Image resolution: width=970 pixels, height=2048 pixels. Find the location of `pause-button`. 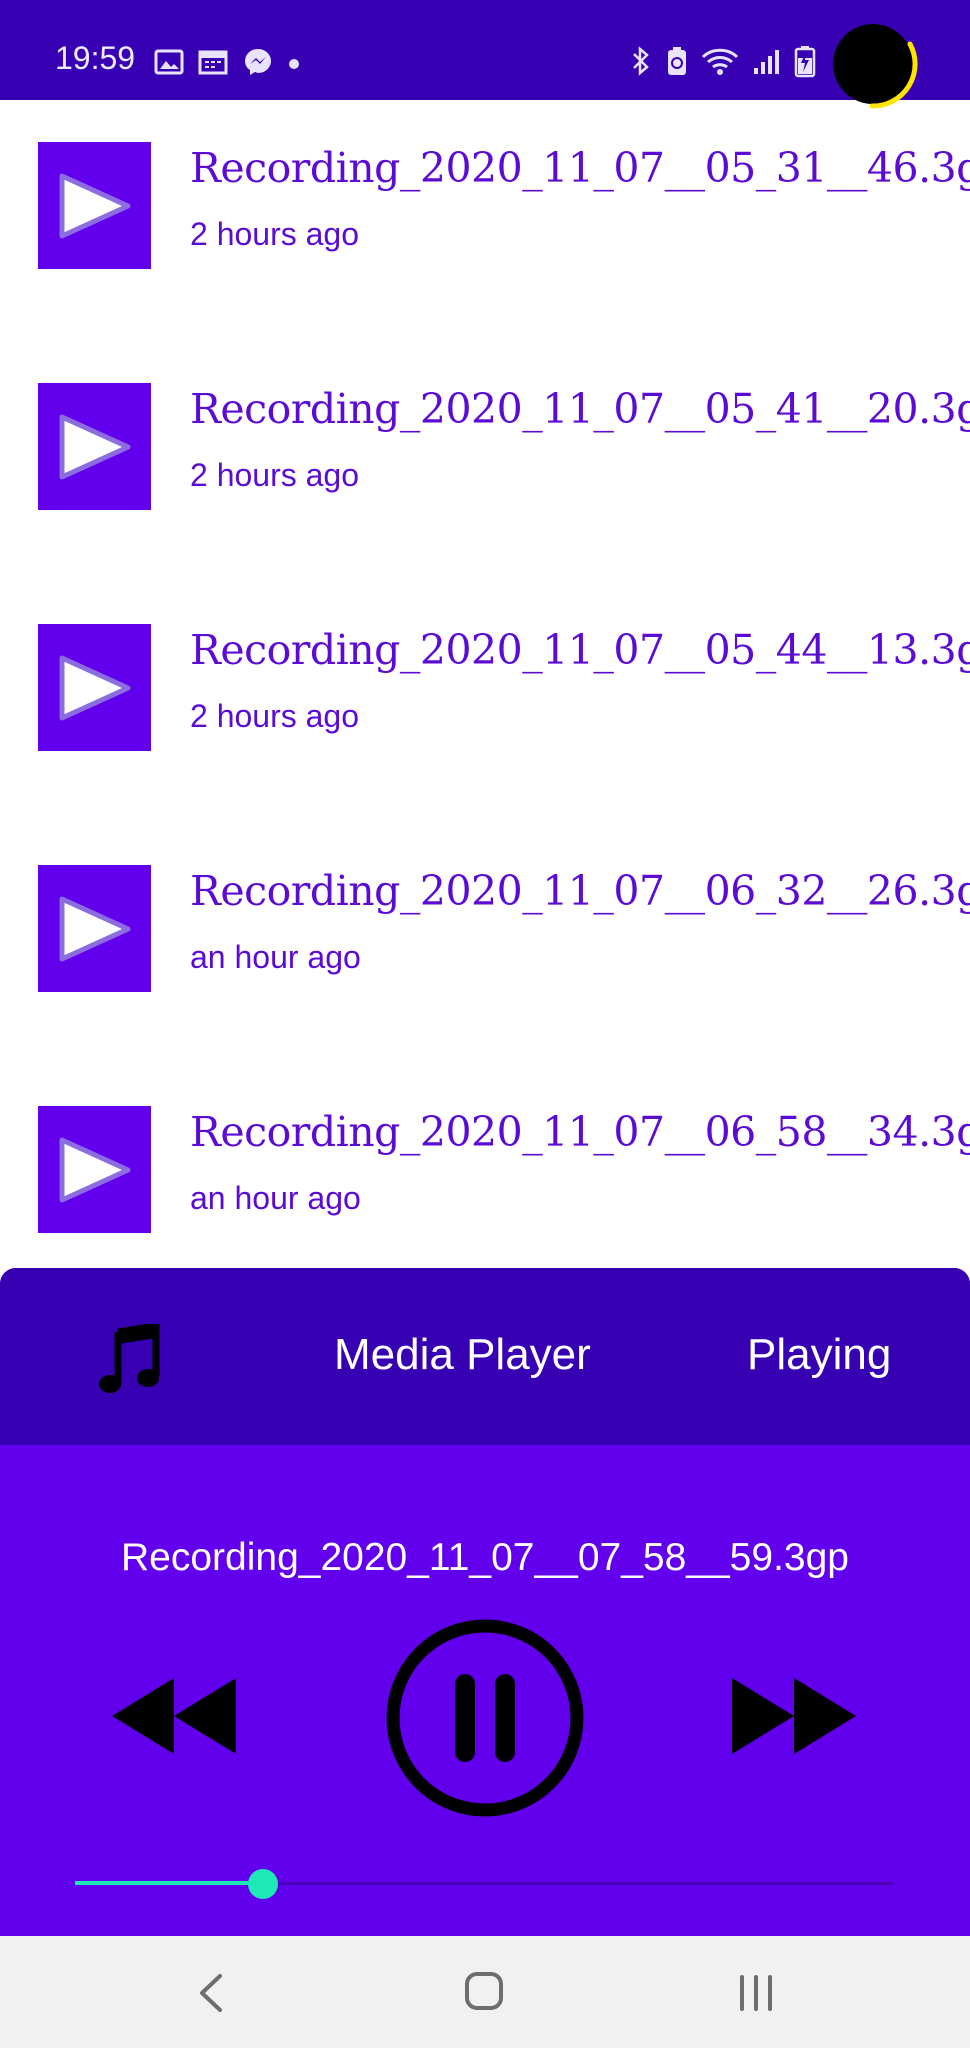

pause-button is located at coordinates (485, 1720).